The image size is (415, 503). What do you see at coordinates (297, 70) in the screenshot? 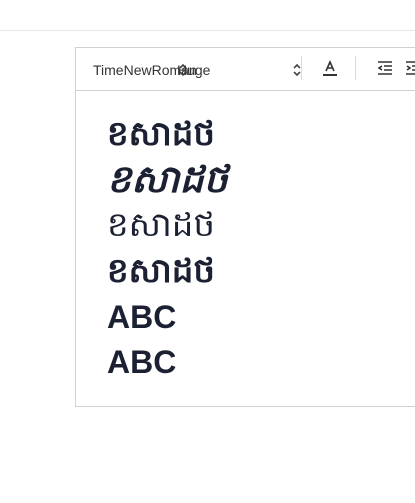
I see `font-size-dropdown-icon` at bounding box center [297, 70].